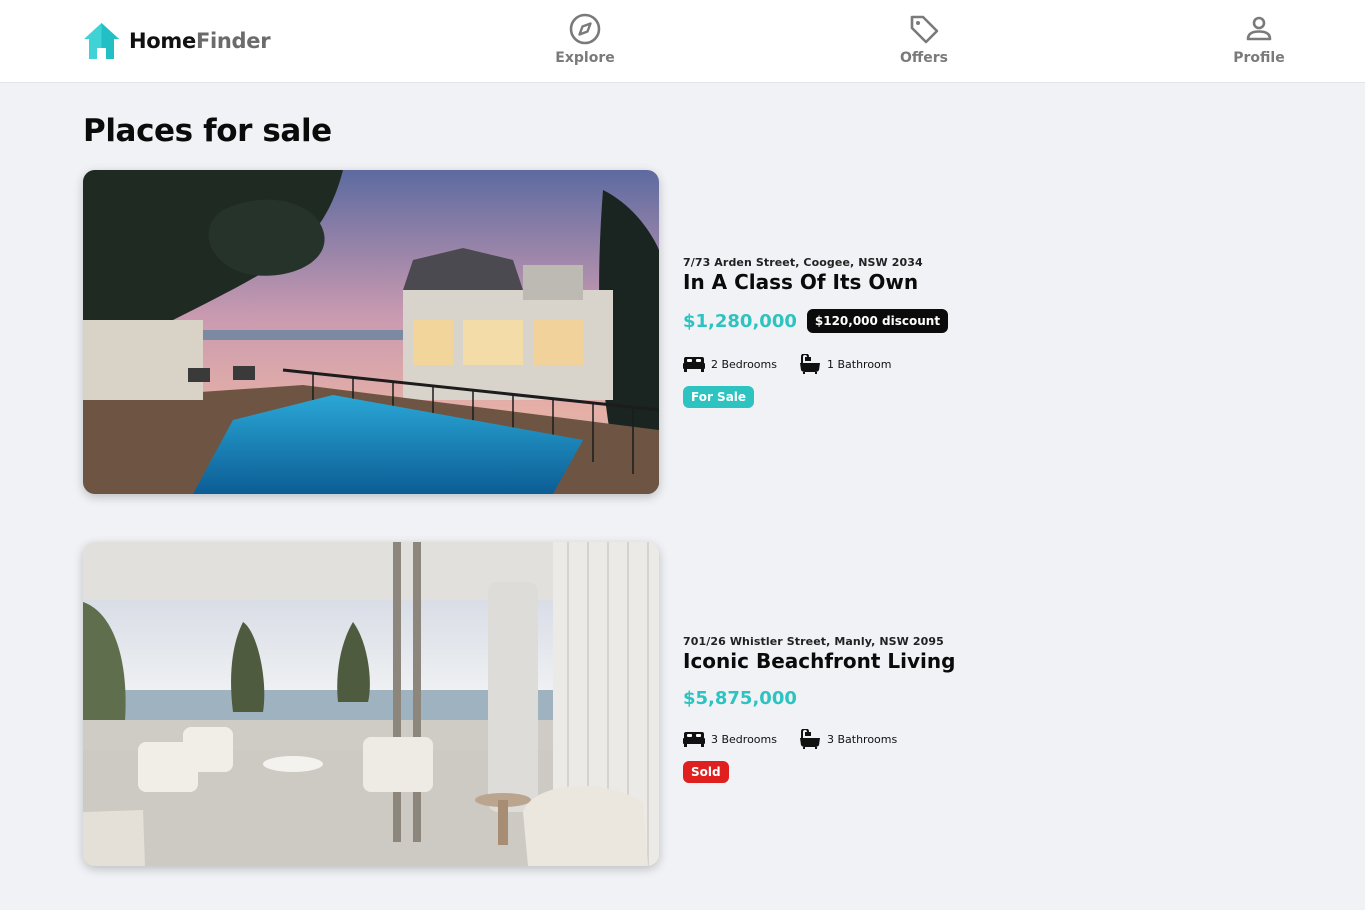 The height and width of the screenshot is (910, 1365). What do you see at coordinates (963, 661) in the screenshot?
I see `listing-title: Iconic Beachfront Living` at bounding box center [963, 661].